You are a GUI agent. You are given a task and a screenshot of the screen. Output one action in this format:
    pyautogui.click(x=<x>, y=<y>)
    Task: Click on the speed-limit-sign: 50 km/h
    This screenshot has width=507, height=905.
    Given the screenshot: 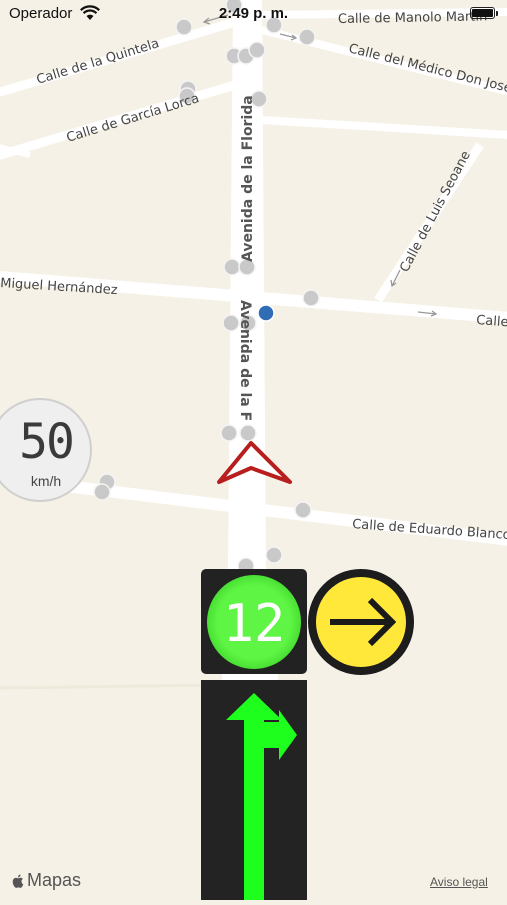 What is the action you would take?
    pyautogui.click(x=46, y=450)
    